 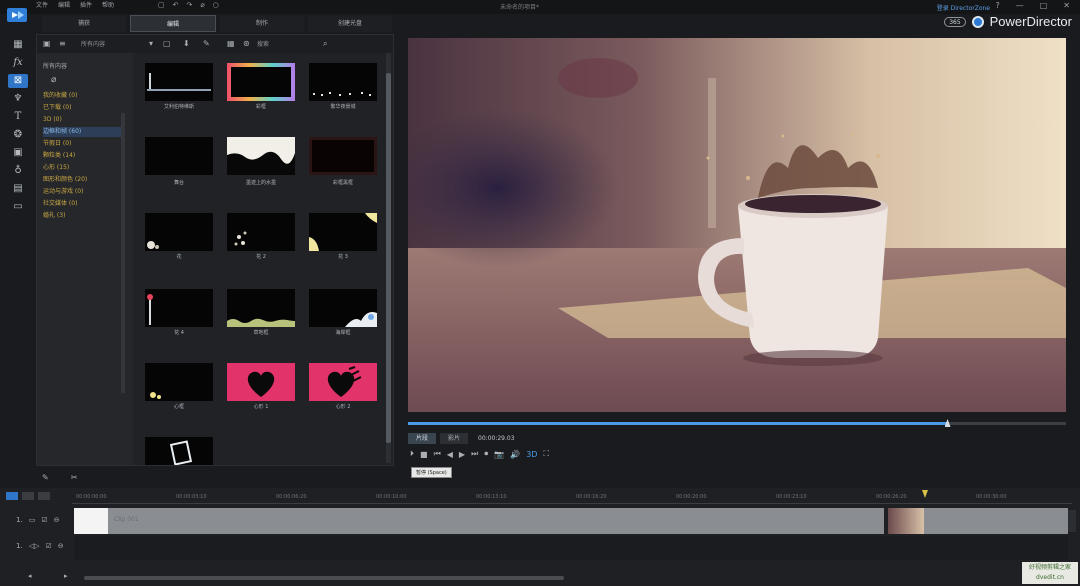 I want to click on timeline-view-button, so click(x=12, y=496).